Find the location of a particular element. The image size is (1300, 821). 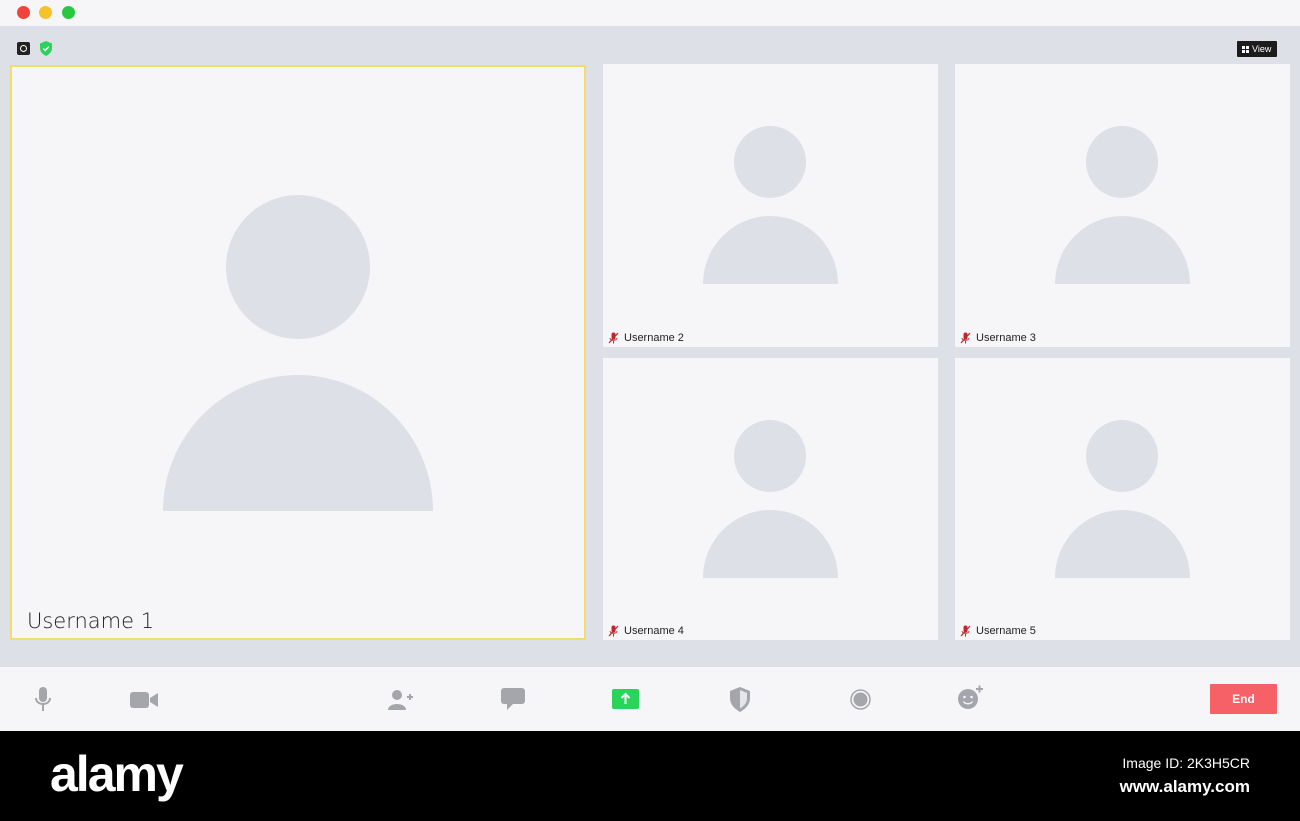

participant-label: Username 5 is located at coordinates (998, 631).